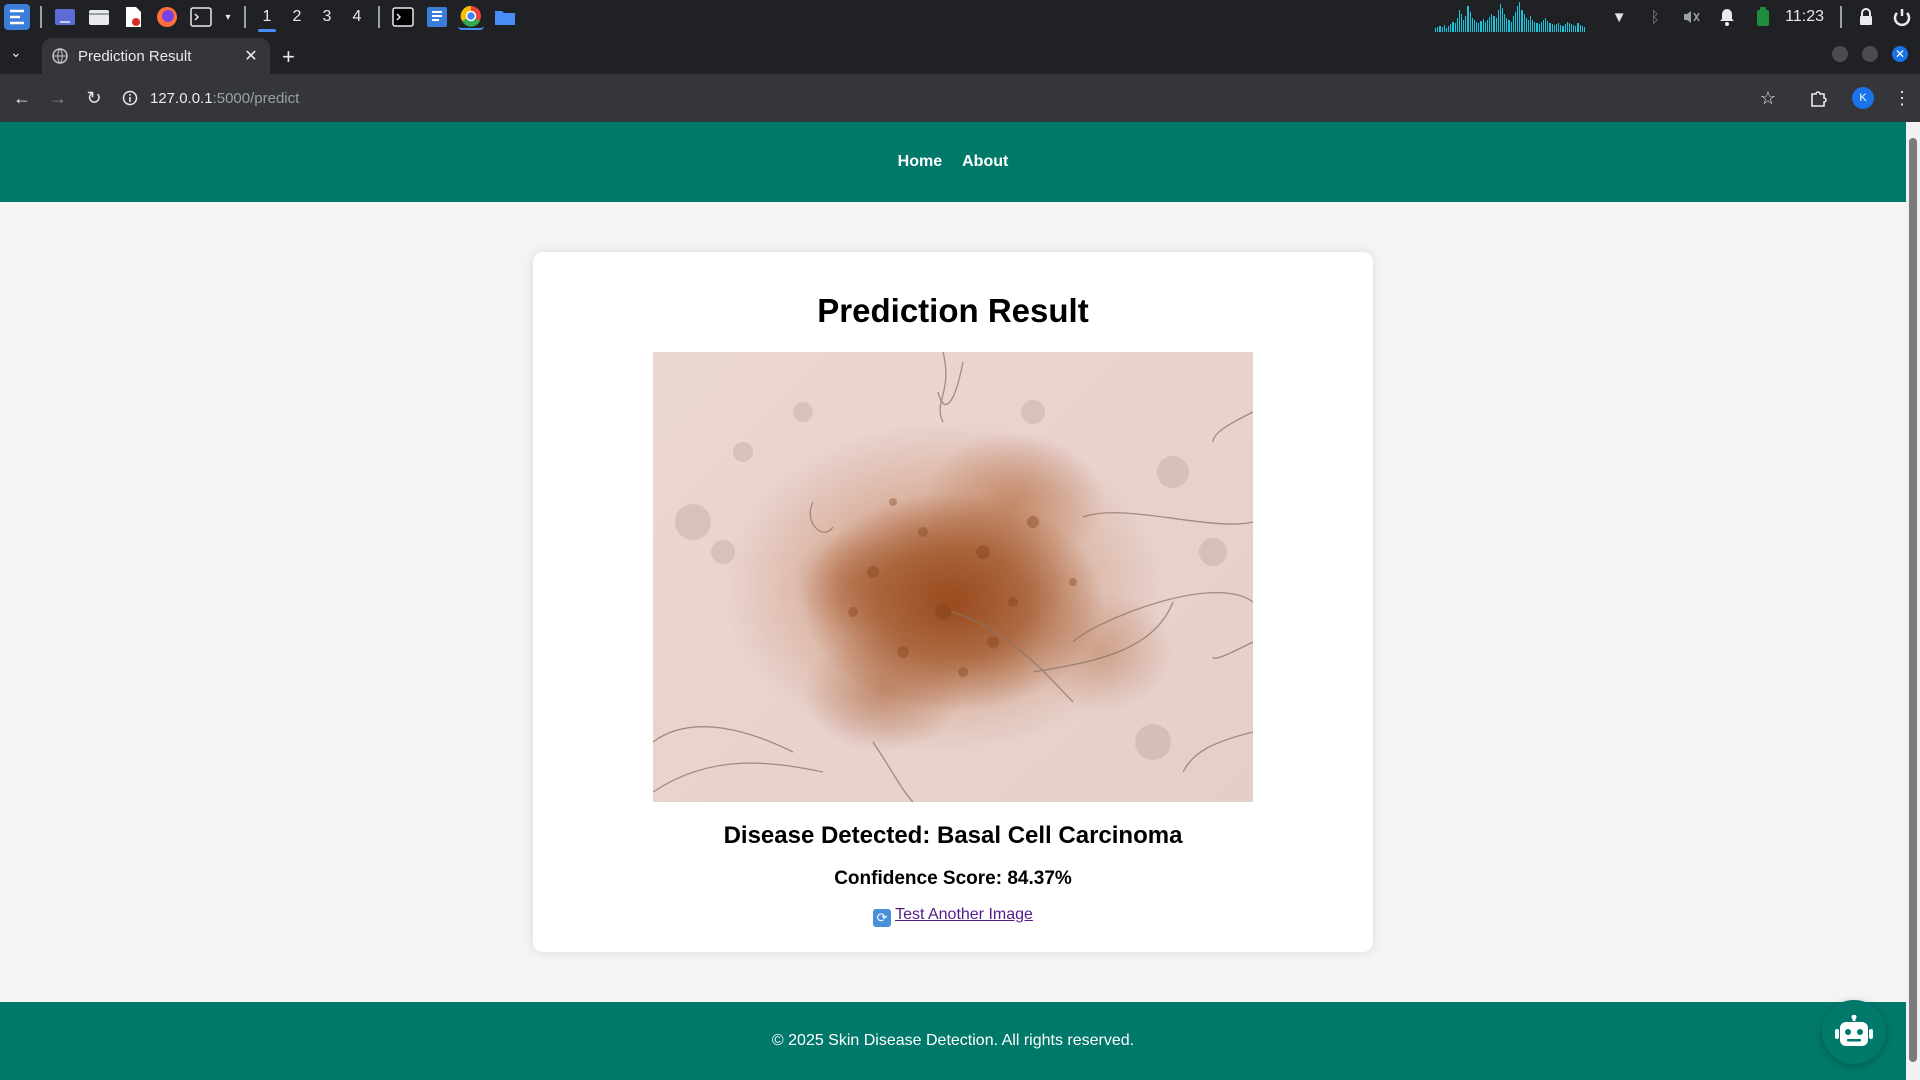  I want to click on page-scrollbar, so click(1913, 601).